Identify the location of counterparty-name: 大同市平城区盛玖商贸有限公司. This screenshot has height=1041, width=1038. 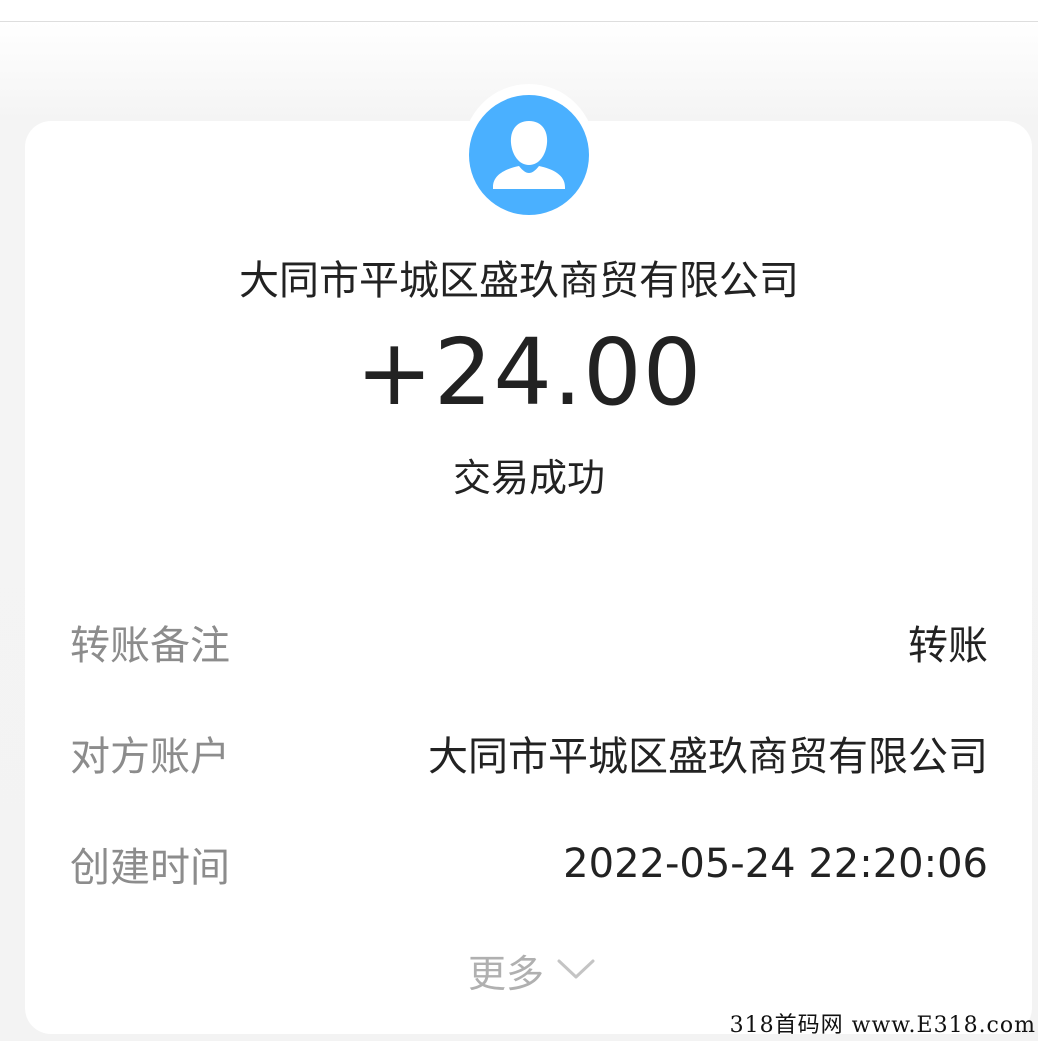
(519, 281).